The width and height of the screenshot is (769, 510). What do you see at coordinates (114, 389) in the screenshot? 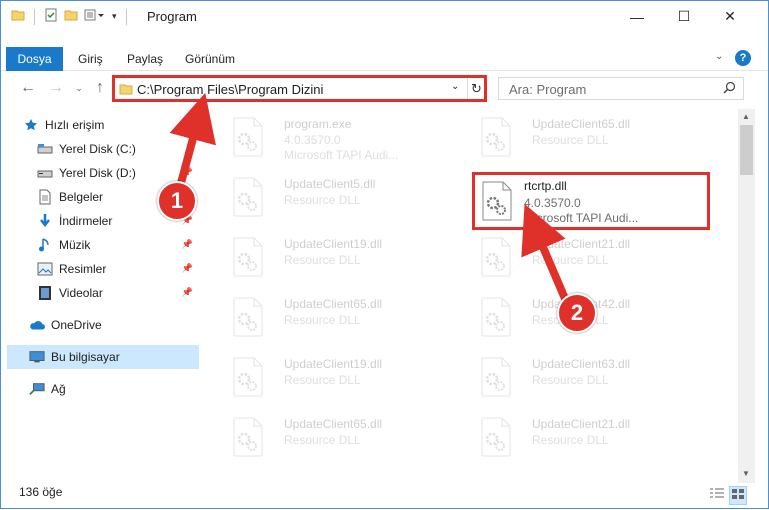
I see `sidebar-item-network: Ağ` at bounding box center [114, 389].